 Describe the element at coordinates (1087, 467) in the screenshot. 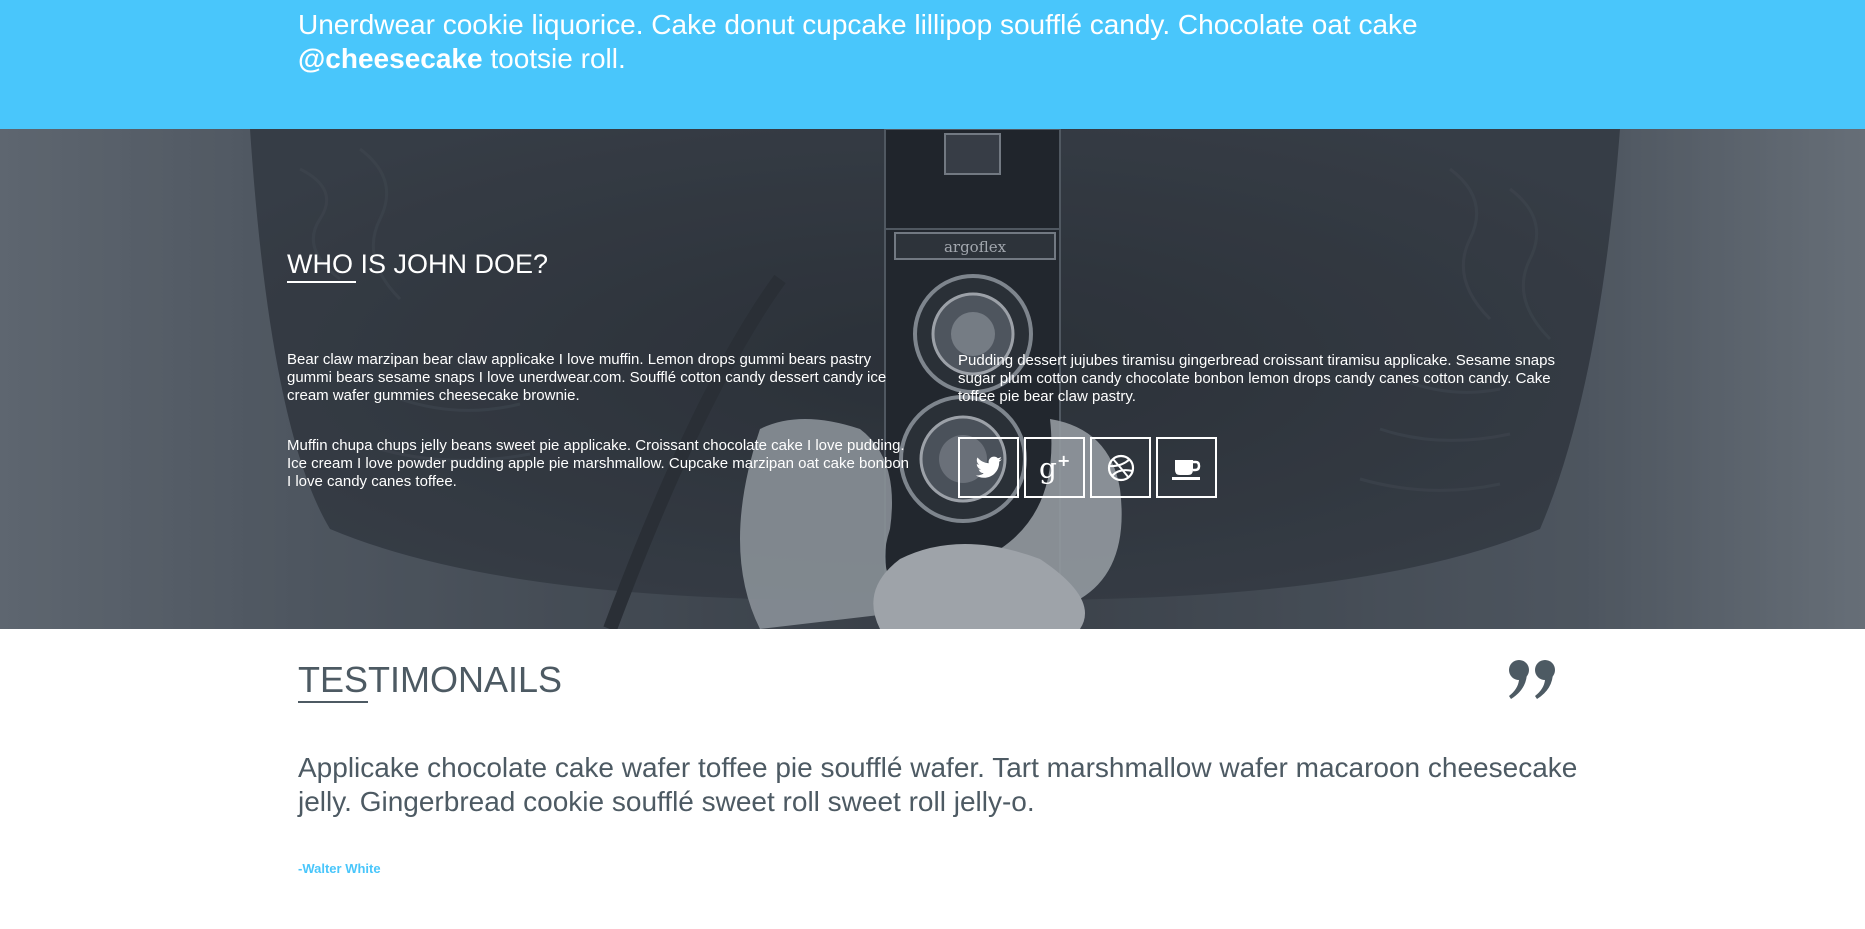

I see `social-links: g +` at that location.